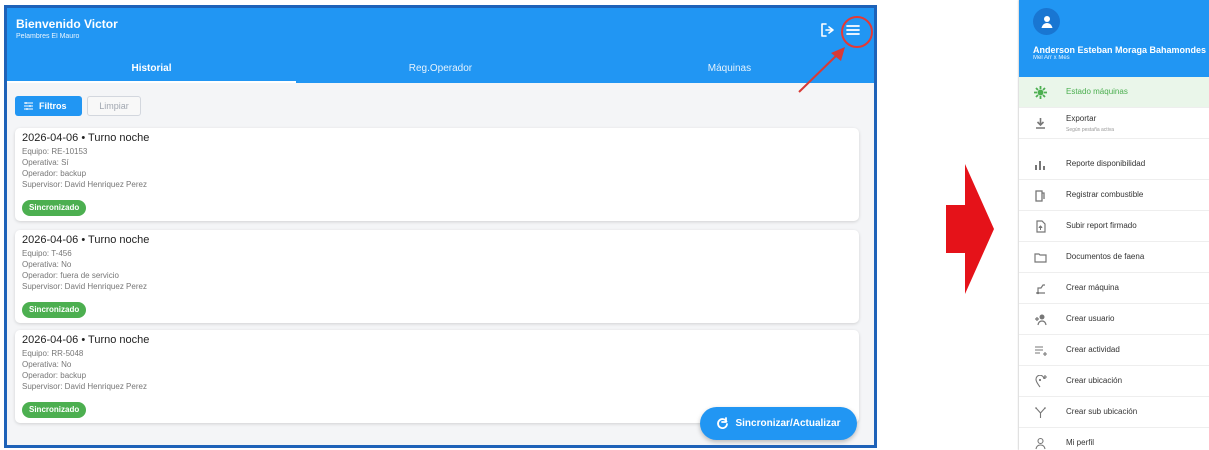  I want to click on record-equipment: Equipo: RE-10153, so click(55, 151).